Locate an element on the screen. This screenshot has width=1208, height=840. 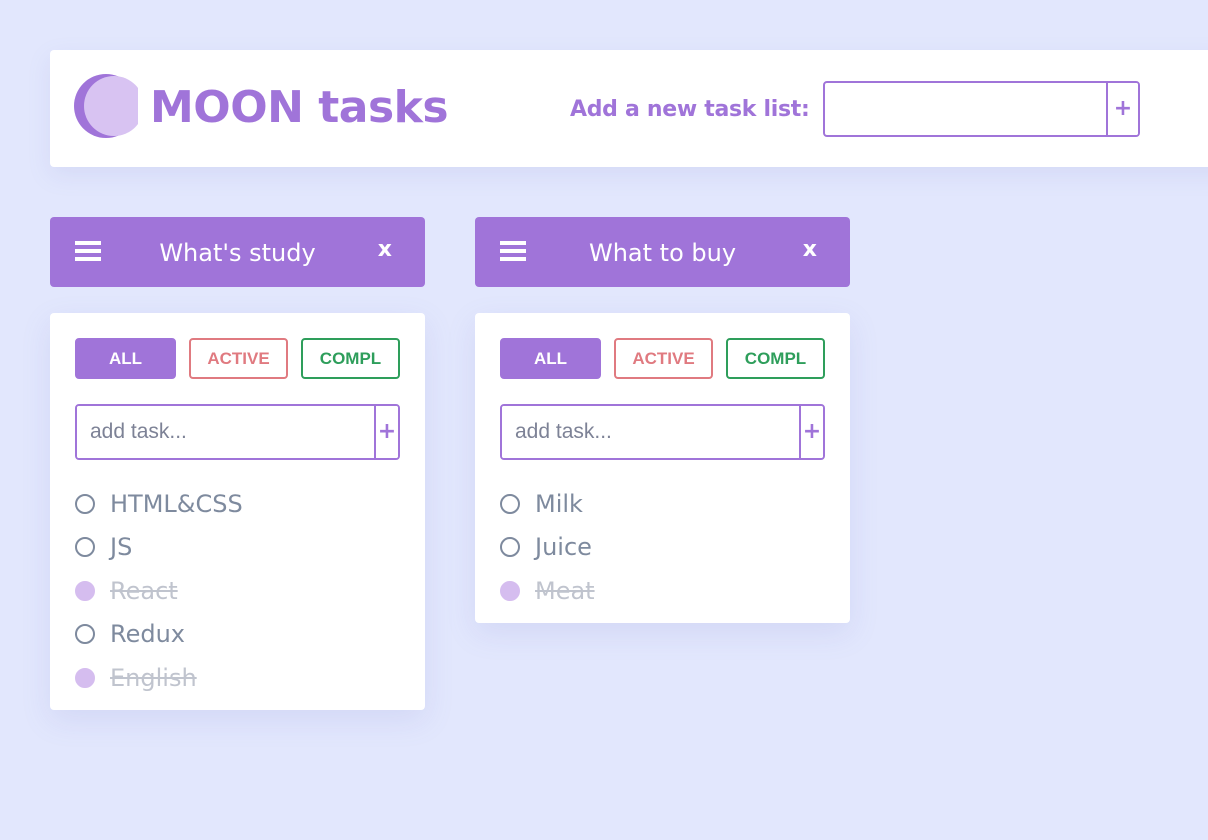
app-header: MOON tasks Add a new task list: + is located at coordinates (629, 108).